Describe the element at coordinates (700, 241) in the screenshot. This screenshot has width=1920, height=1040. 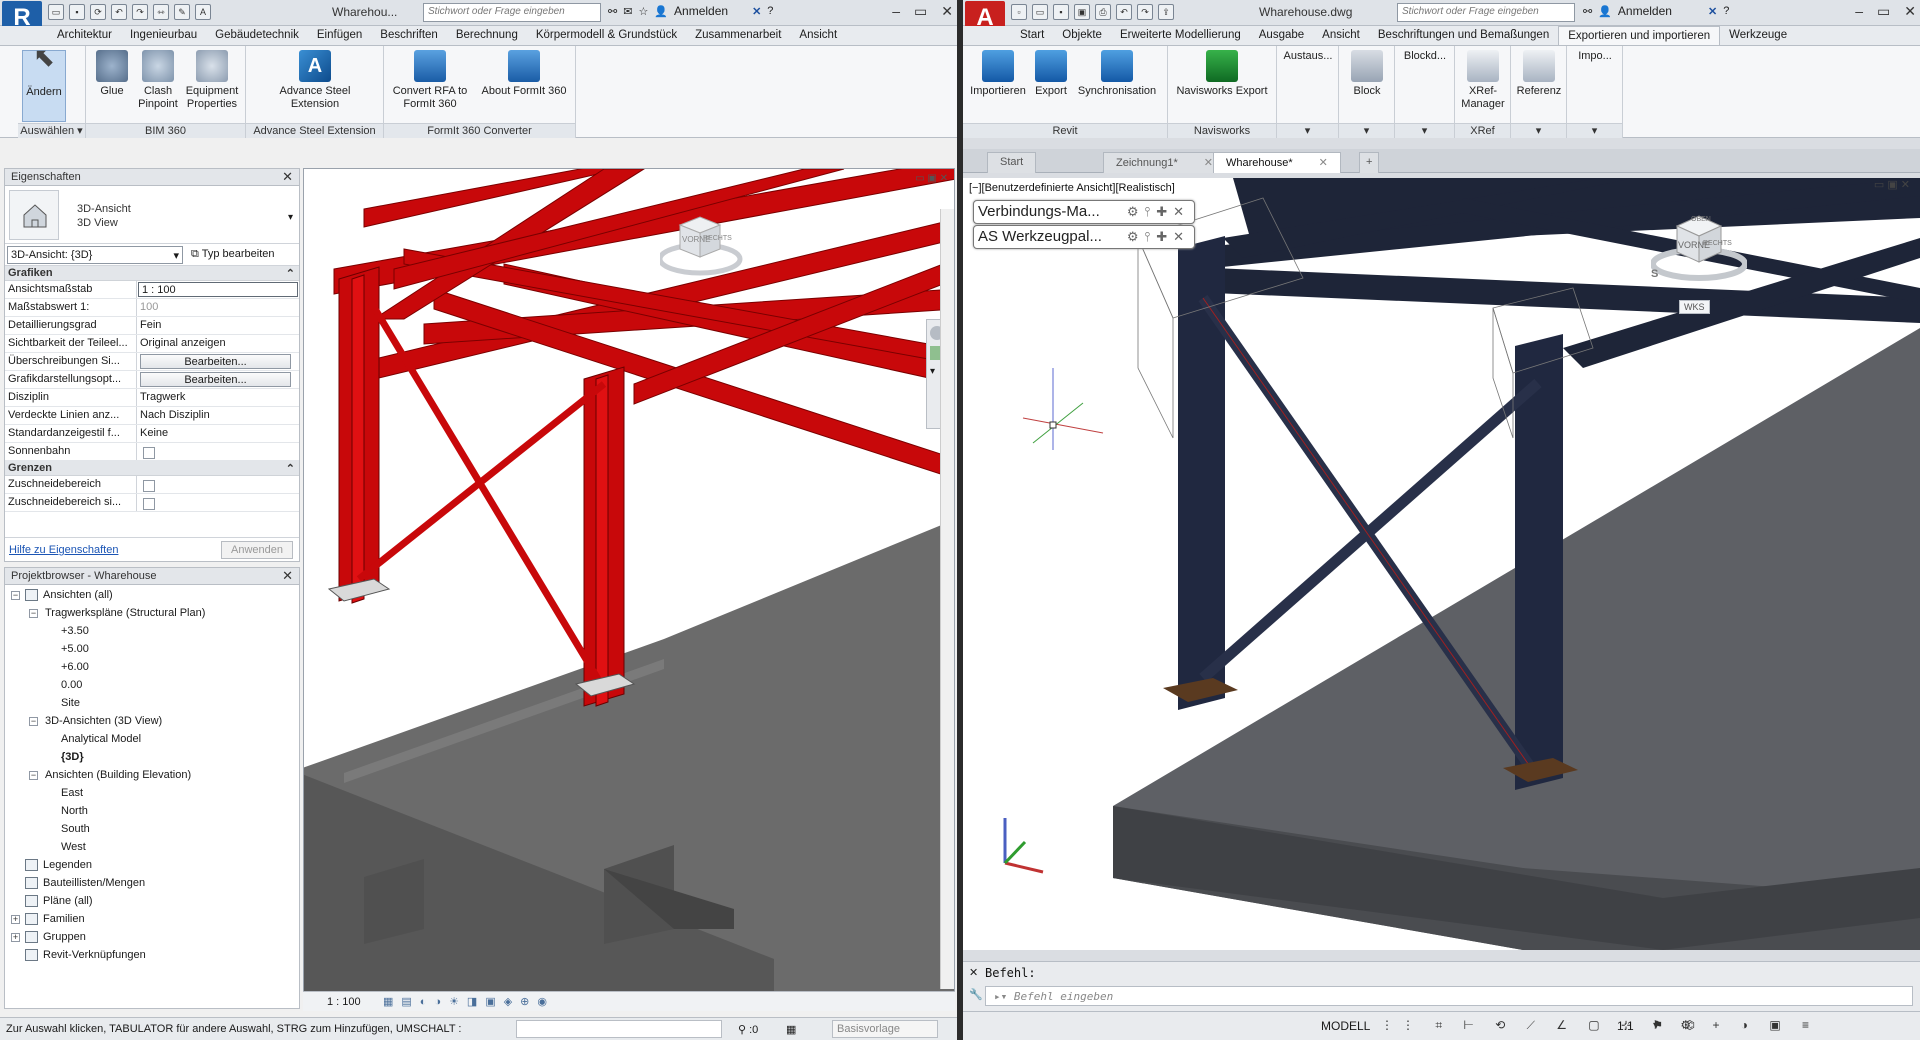
I see `viewcube: VORNE RECHTS` at that location.